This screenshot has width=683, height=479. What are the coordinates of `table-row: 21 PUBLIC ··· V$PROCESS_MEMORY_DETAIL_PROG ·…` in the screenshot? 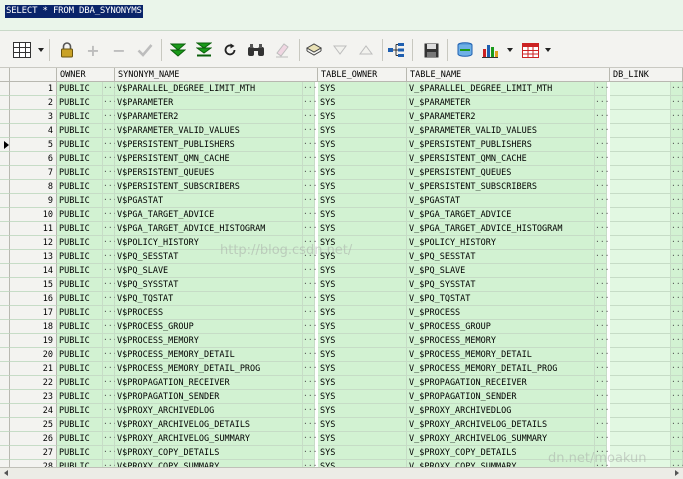 It's located at (341, 369).